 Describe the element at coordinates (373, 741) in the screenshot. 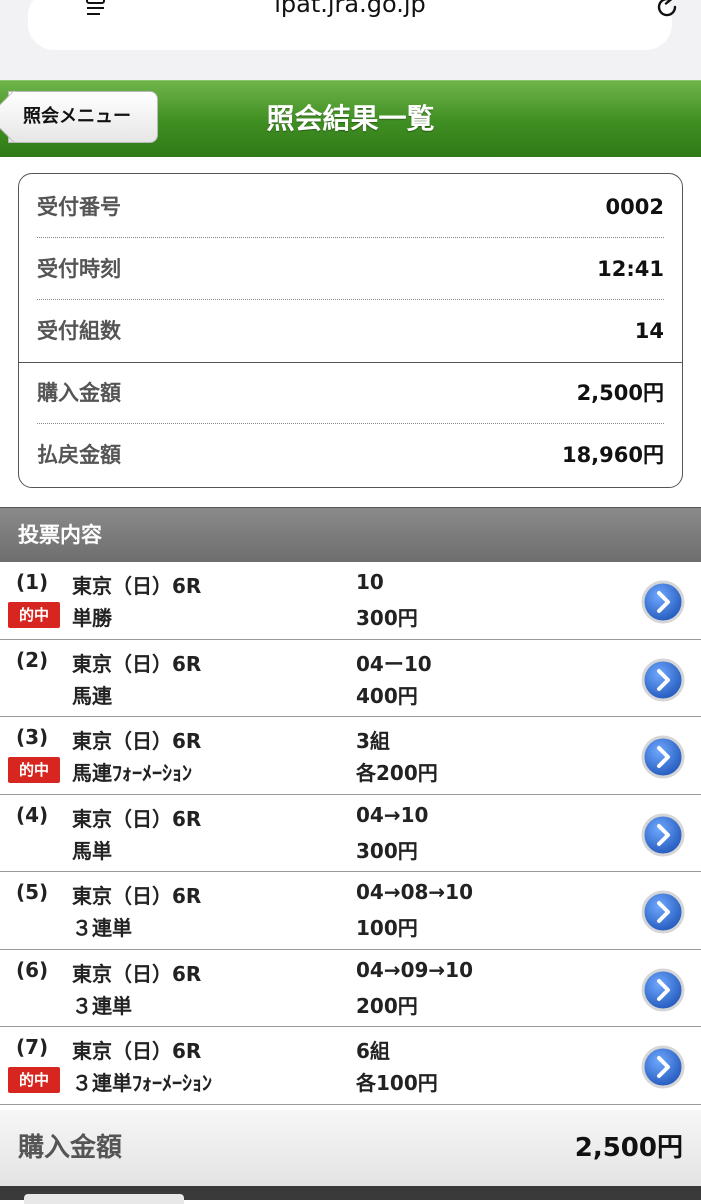

I see `bet-combination: 3組` at that location.